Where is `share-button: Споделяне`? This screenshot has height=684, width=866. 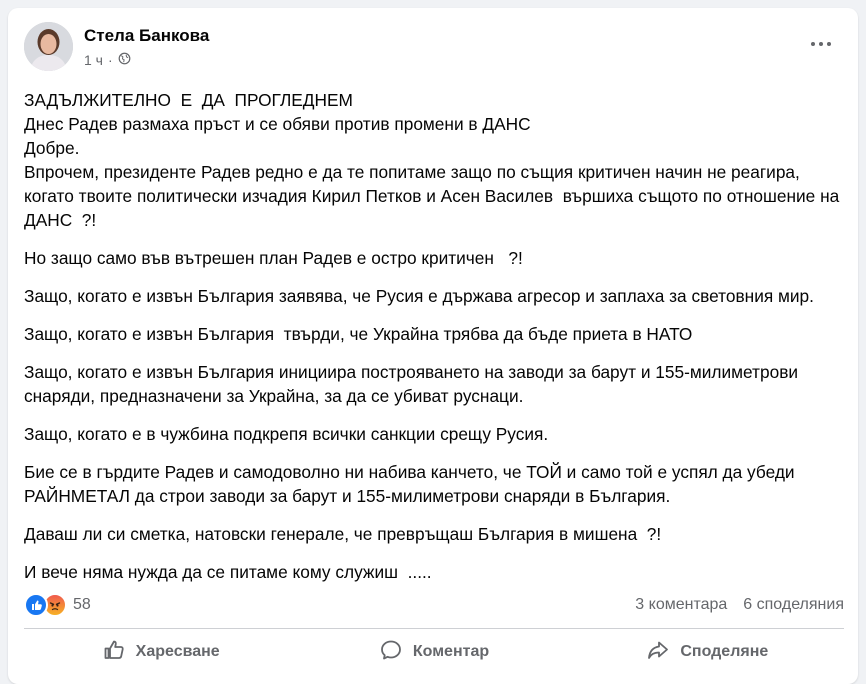 share-button: Споделяне is located at coordinates (707, 652).